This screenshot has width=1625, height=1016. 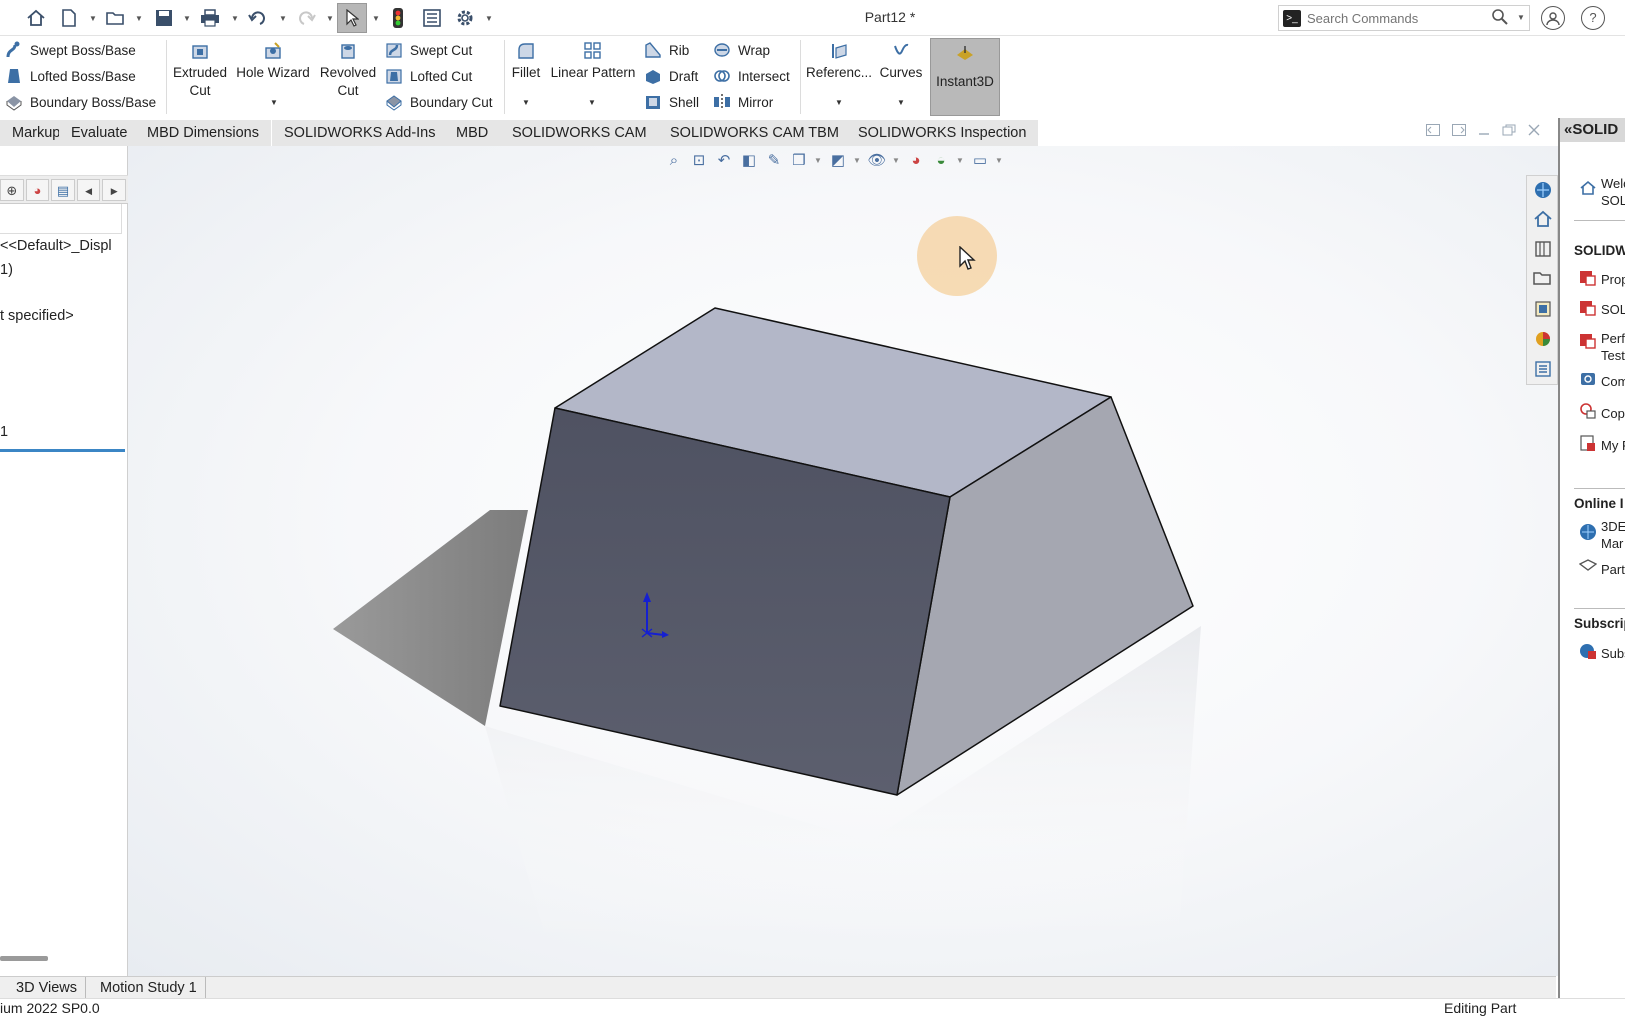 I want to click on section-view-icon: ◧, so click(x=749, y=160).